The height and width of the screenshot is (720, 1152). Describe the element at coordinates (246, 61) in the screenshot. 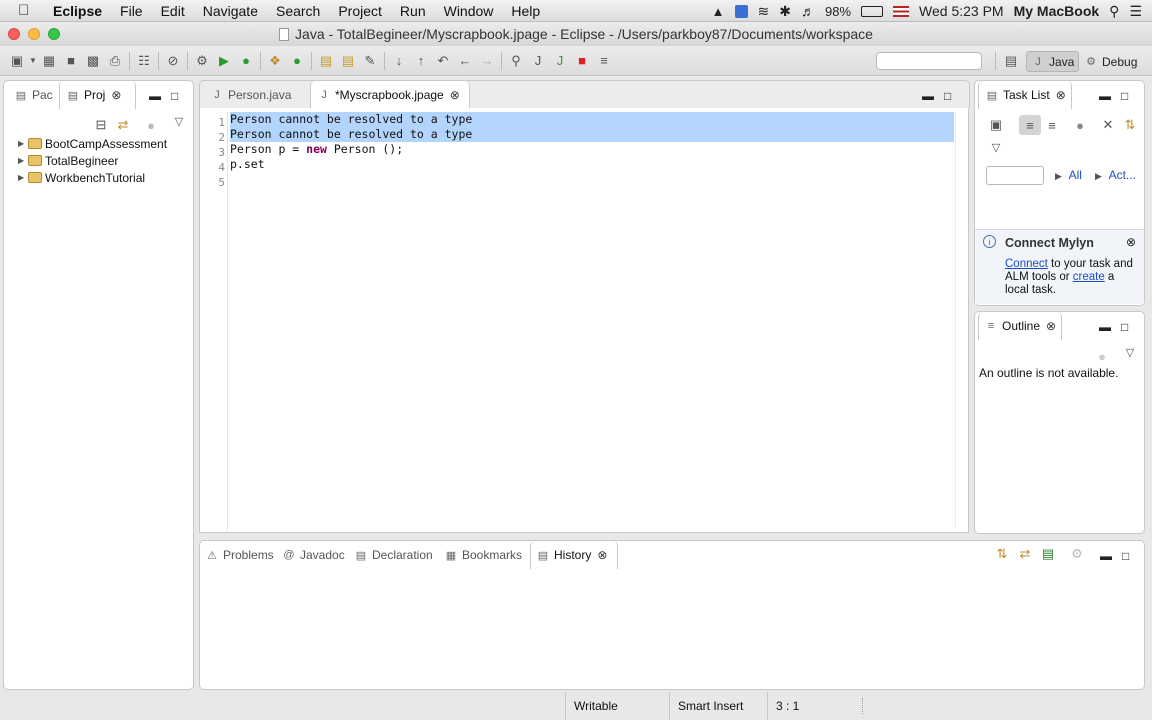

I see `run-external-icon: ●` at that location.